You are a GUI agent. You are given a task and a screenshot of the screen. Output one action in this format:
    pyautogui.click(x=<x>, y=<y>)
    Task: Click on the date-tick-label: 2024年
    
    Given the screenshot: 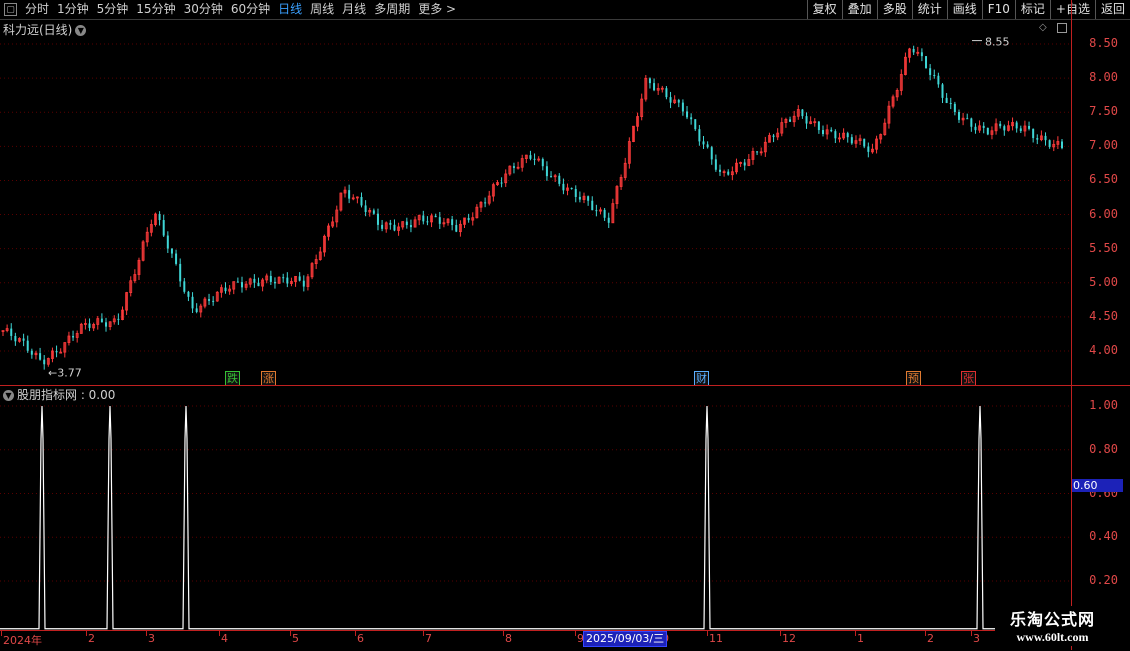 What is the action you would take?
    pyautogui.click(x=22, y=640)
    